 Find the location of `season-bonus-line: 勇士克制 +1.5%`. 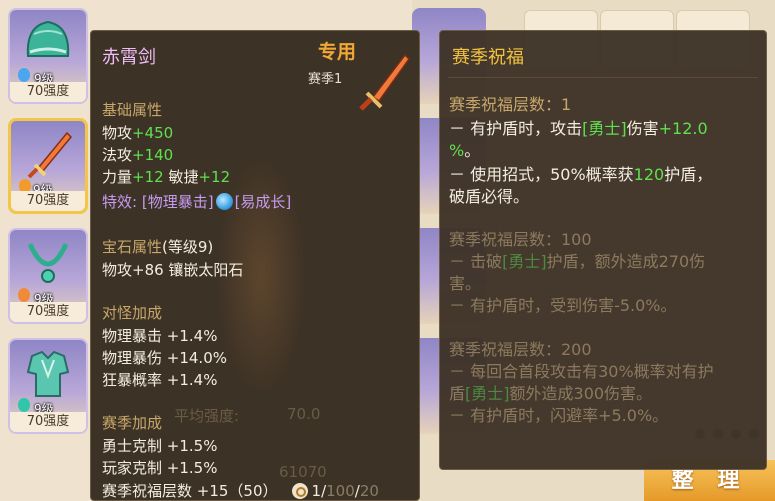

season-bonus-line: 勇士克制 +1.5% is located at coordinates (160, 446).